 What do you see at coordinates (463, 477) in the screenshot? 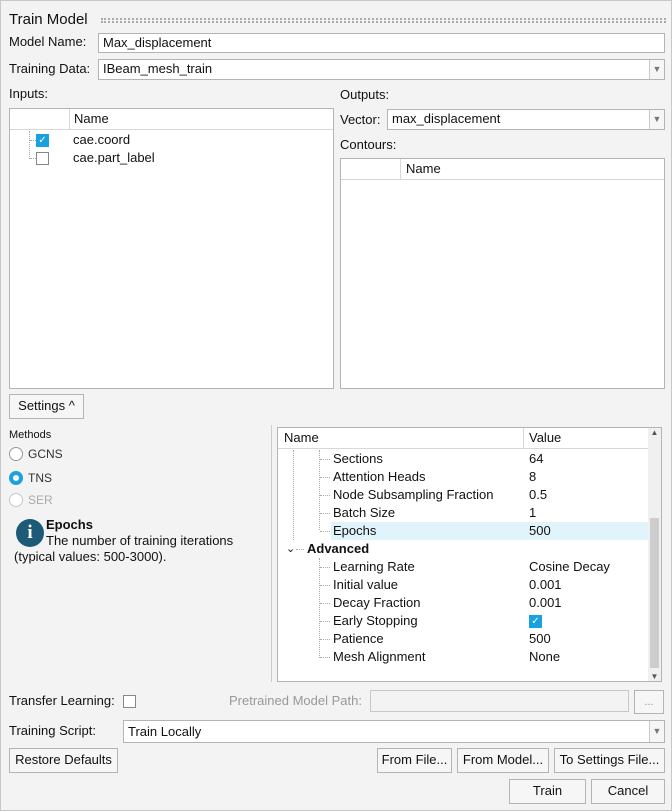
I see `param-row-attention-heads: Attention Heads 8` at bounding box center [463, 477].